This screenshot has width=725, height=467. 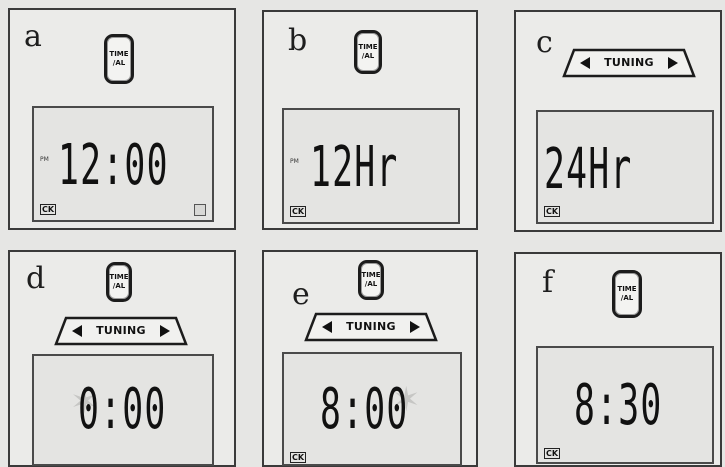 What do you see at coordinates (113, 165) in the screenshot?
I see `display-digits: 12:00` at bounding box center [113, 165].